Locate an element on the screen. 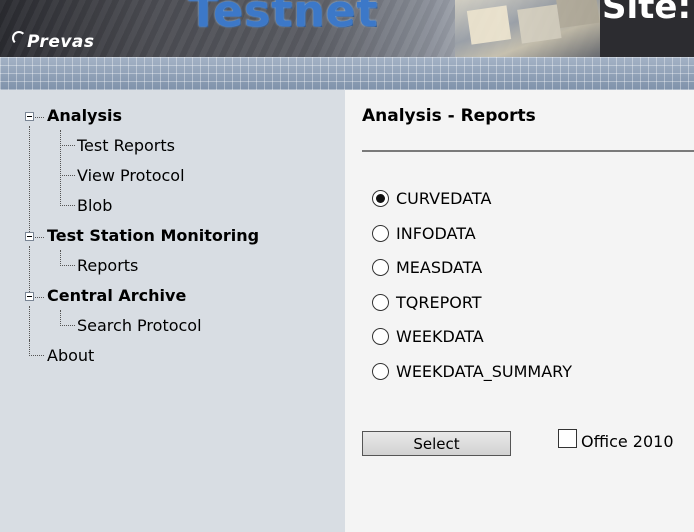 The height and width of the screenshot is (532, 694). banner-photo is located at coordinates (527, 28).